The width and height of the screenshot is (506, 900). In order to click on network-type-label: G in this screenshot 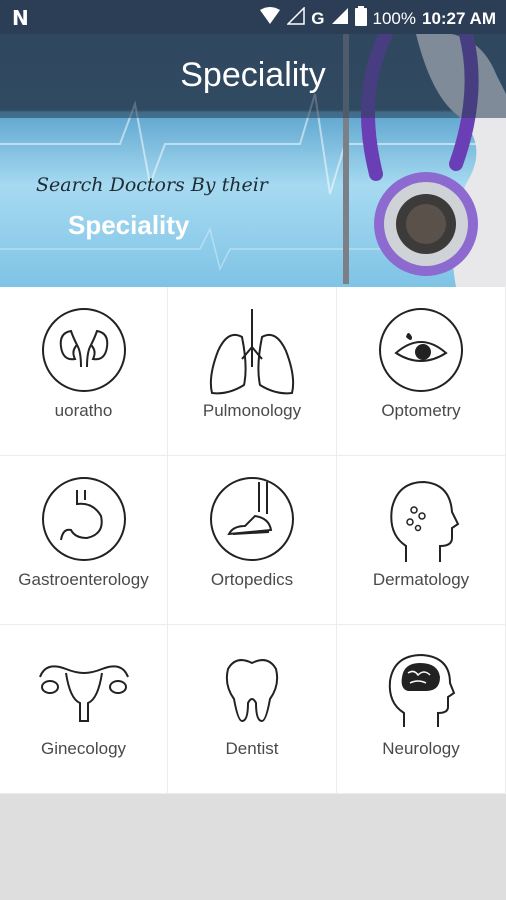, I will do `click(318, 18)`.